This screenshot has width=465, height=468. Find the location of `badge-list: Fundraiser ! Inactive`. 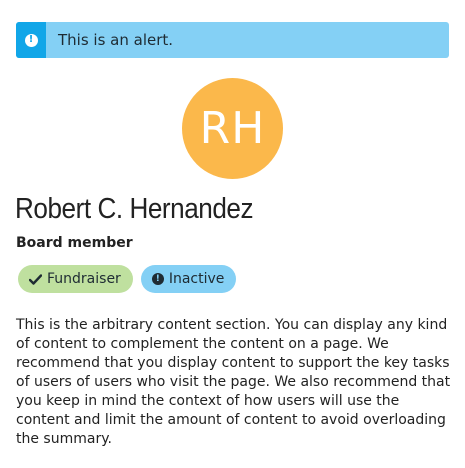

badge-list: Fundraiser ! Inactive is located at coordinates (127, 279).